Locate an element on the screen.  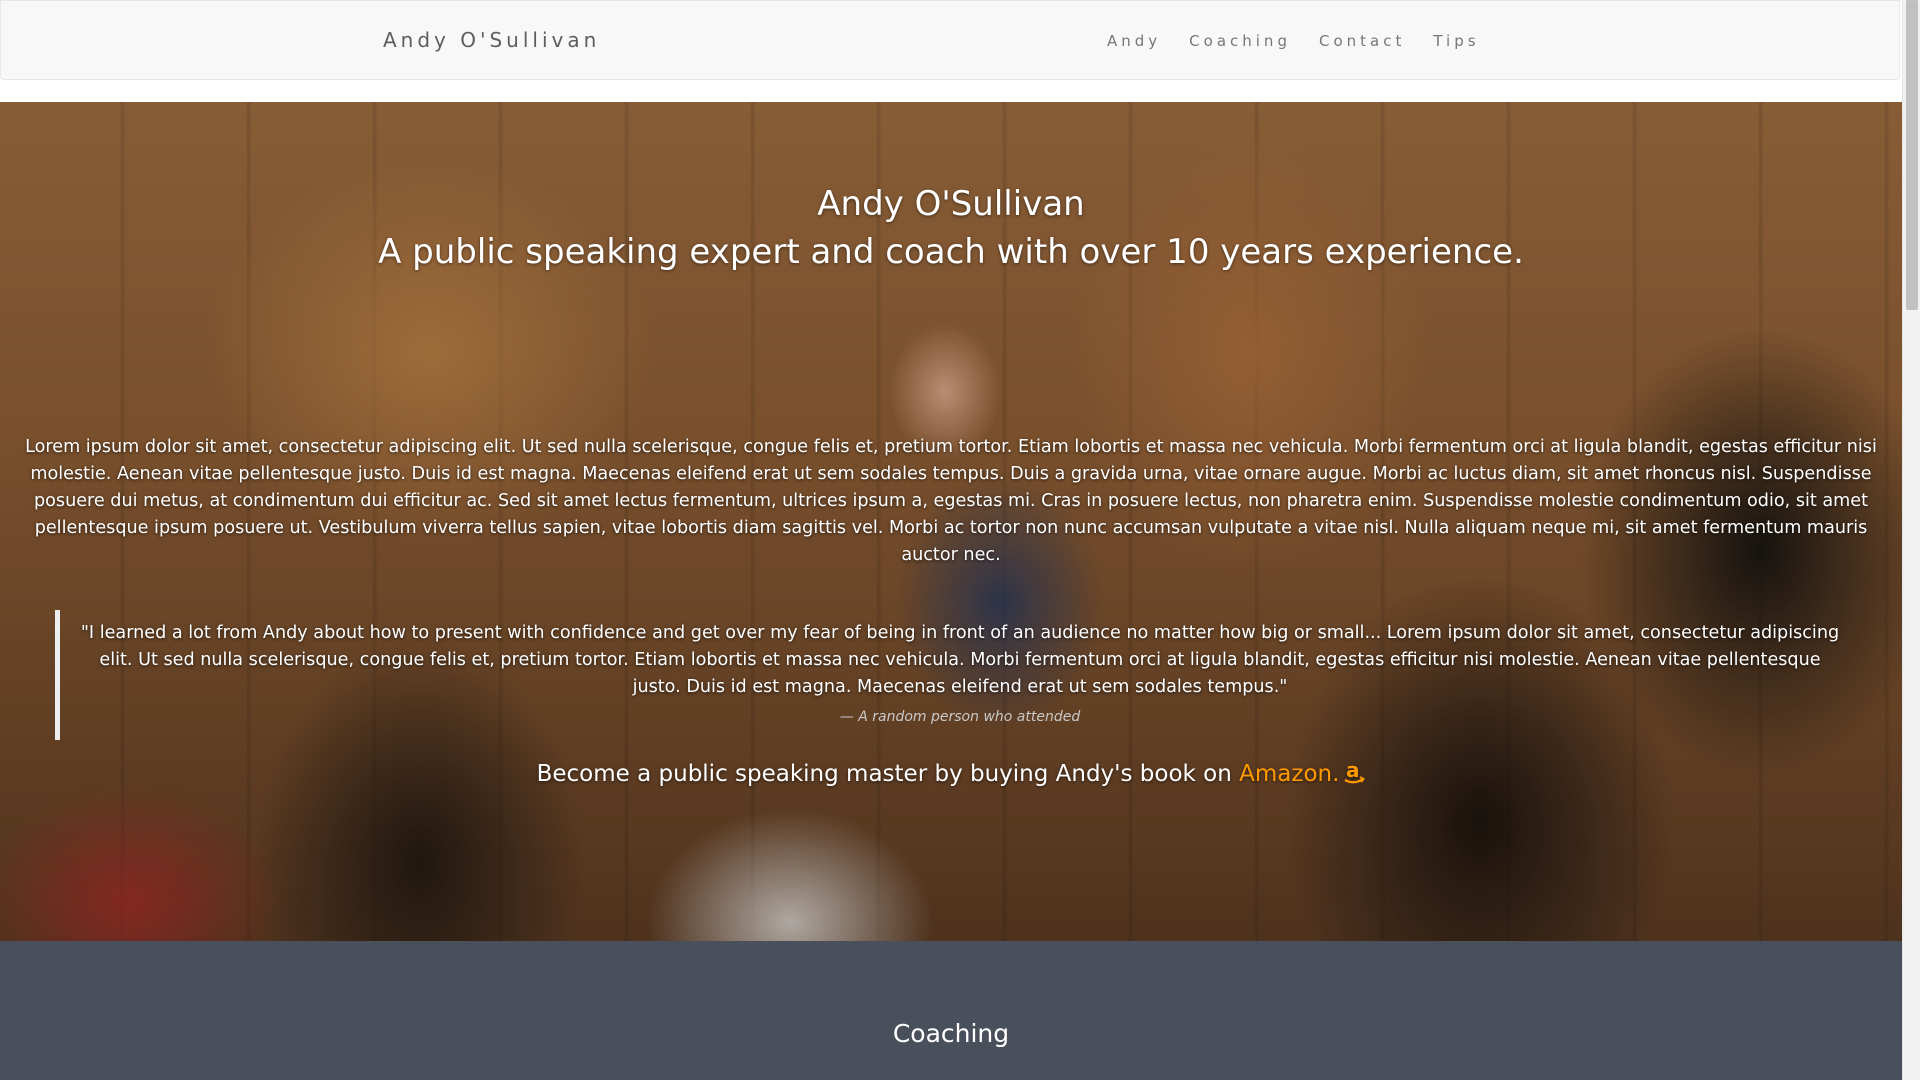
nav-link-andy: Andy is located at coordinates (1134, 41).